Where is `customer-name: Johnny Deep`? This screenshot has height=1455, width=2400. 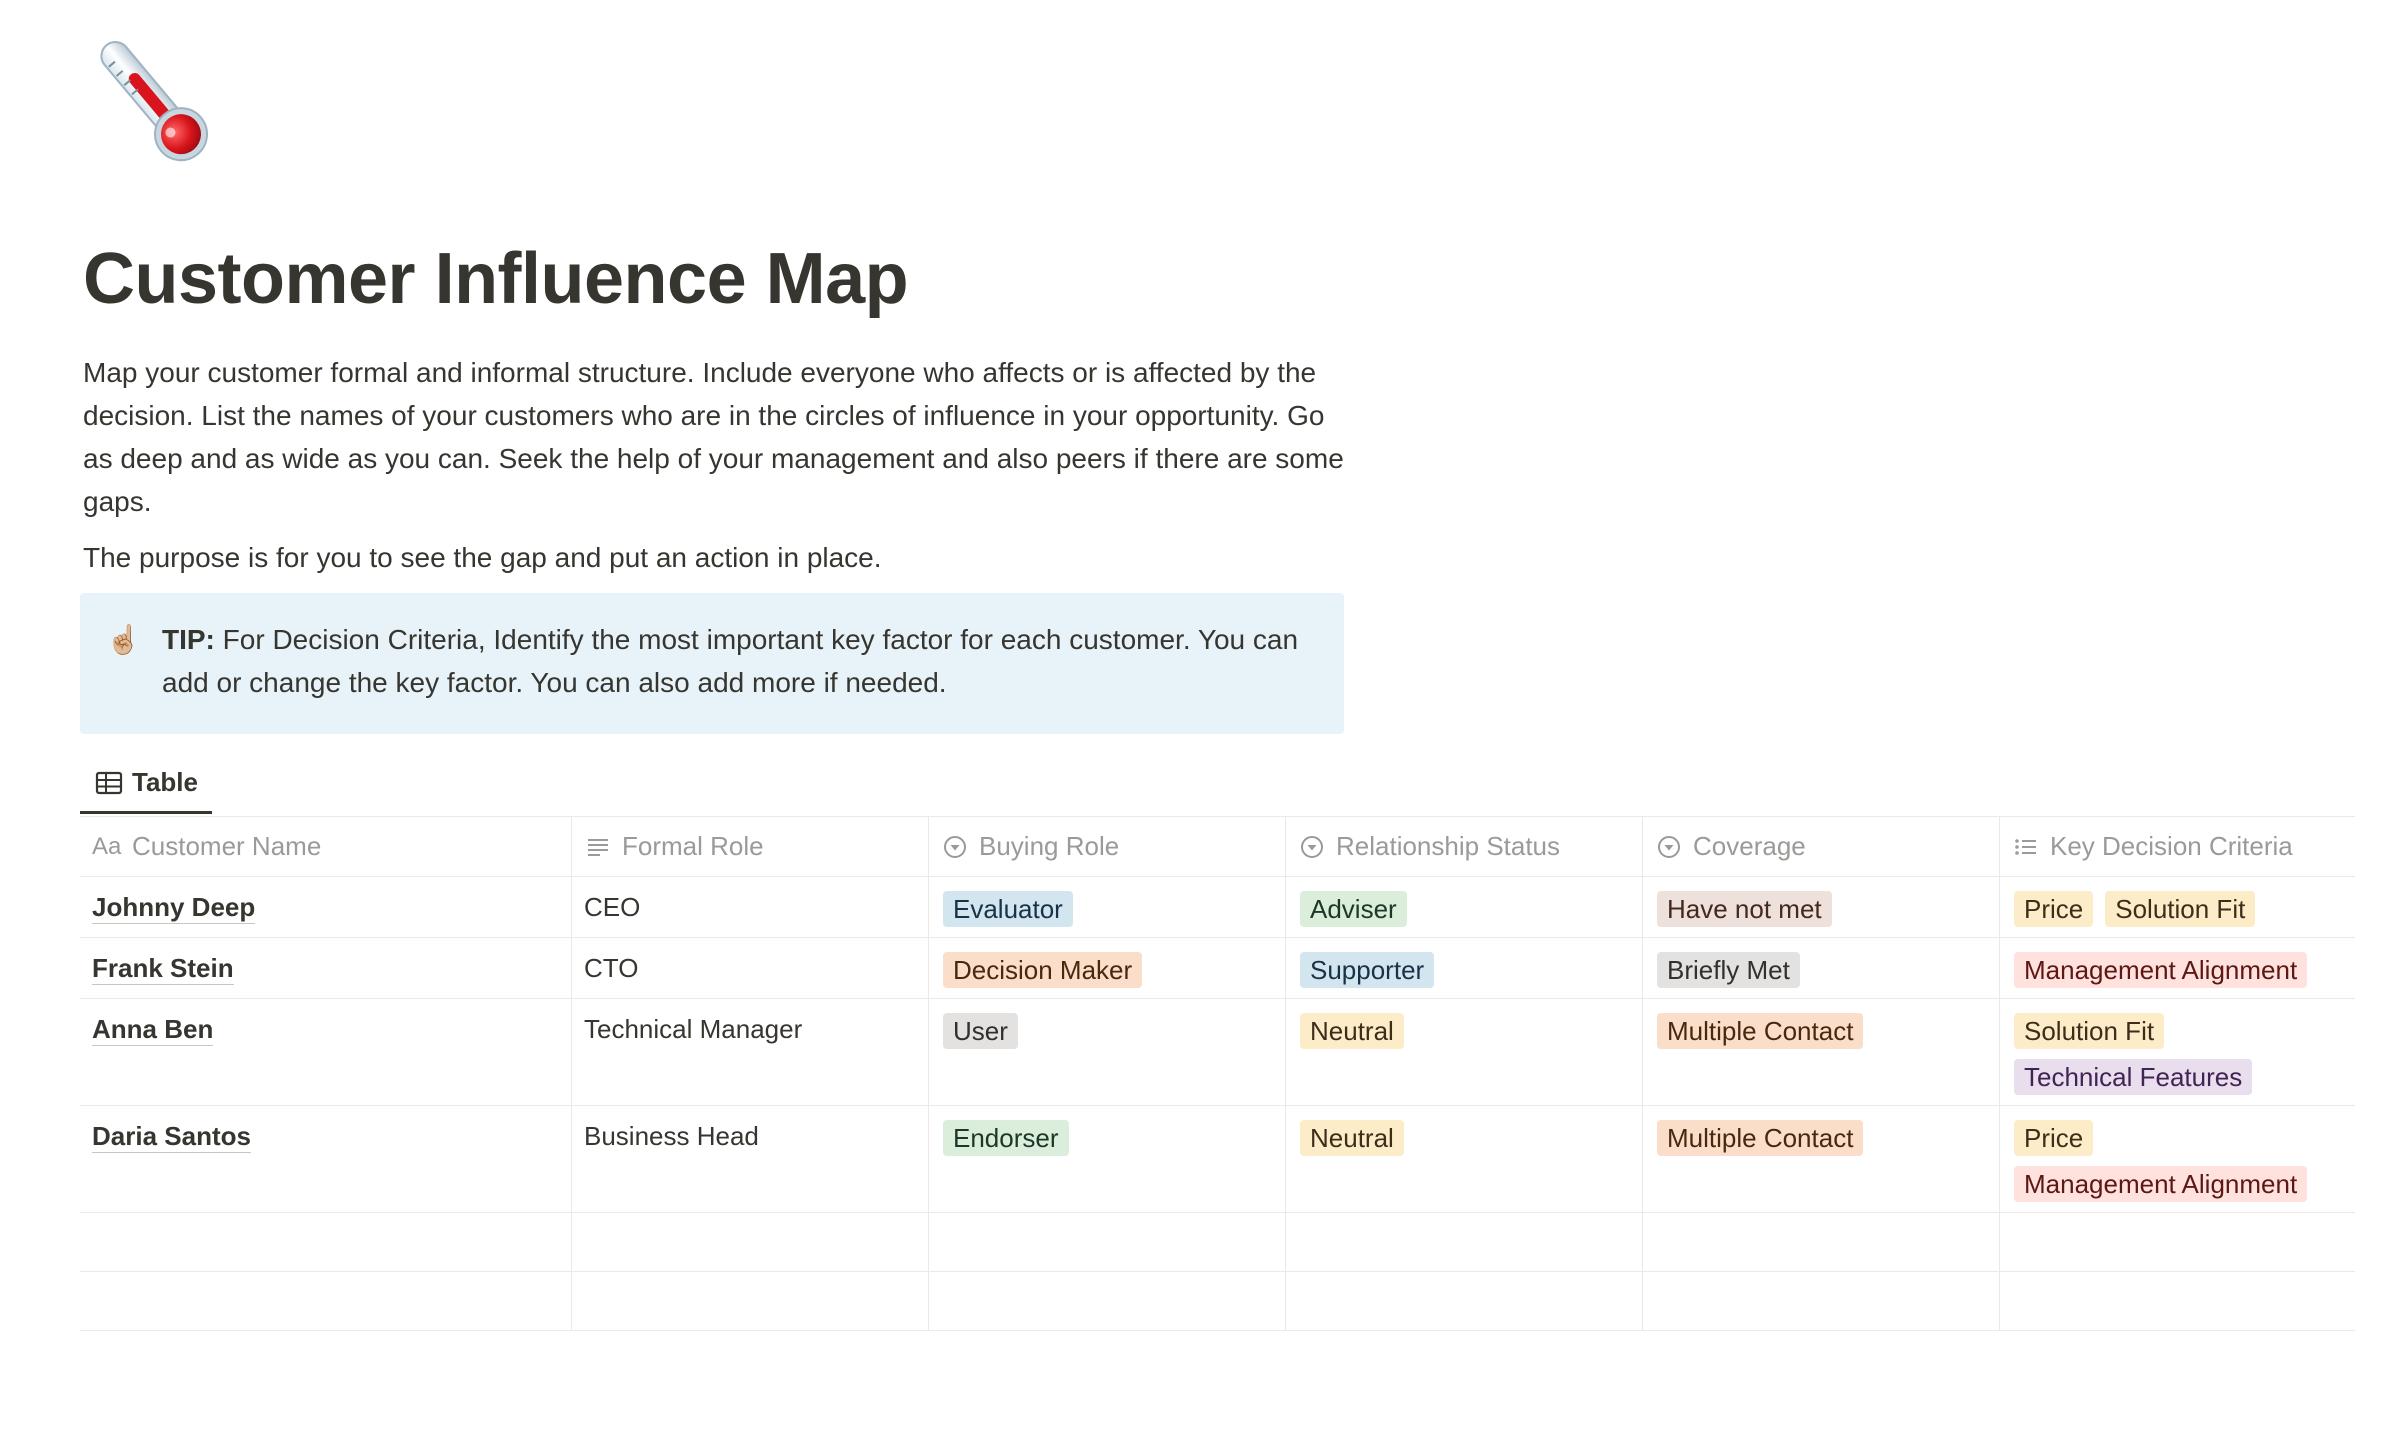 customer-name: Johnny Deep is located at coordinates (174, 908).